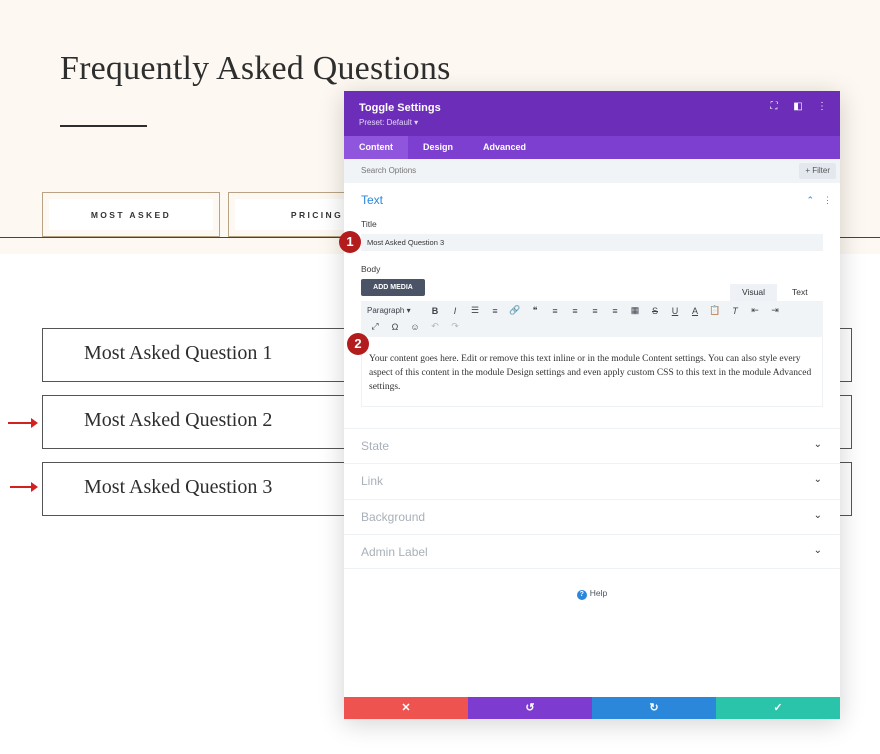 This screenshot has width=880, height=754. What do you see at coordinates (592, 445) in the screenshot?
I see `section-state: State ⌄` at bounding box center [592, 445].